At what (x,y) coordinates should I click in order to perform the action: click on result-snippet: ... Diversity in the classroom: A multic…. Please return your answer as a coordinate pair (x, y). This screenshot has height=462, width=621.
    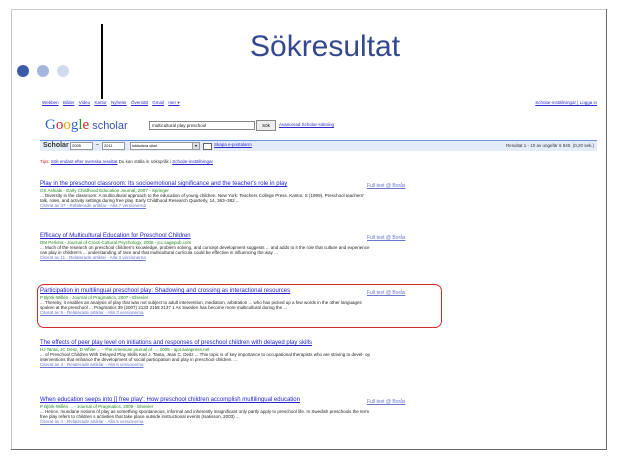
    Looking at the image, I should click on (202, 198).